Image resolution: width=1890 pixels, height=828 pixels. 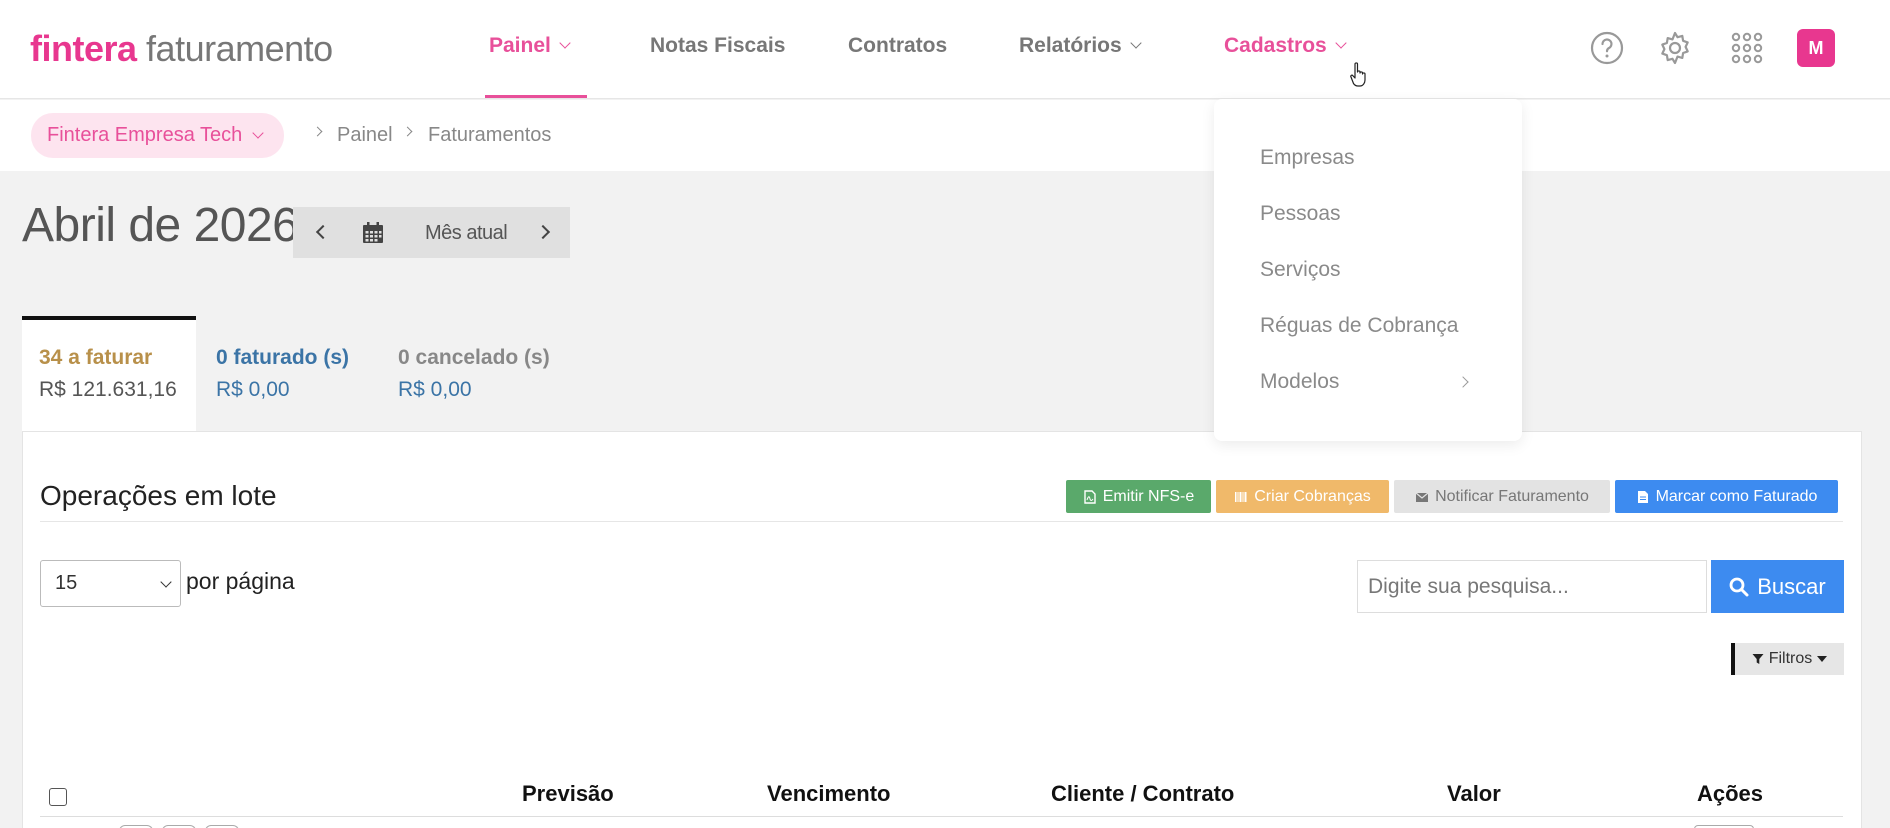 I want to click on notify-billing-button: Notificar Faturamento, so click(x=1502, y=496).